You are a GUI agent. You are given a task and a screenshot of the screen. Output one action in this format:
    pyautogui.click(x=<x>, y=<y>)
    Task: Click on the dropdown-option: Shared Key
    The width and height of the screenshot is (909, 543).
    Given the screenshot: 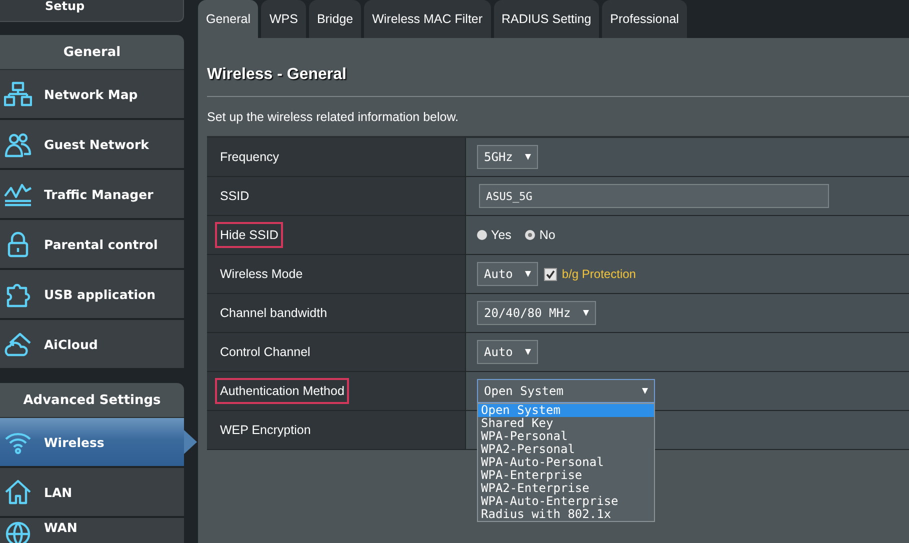 What is the action you would take?
    pyautogui.click(x=566, y=423)
    